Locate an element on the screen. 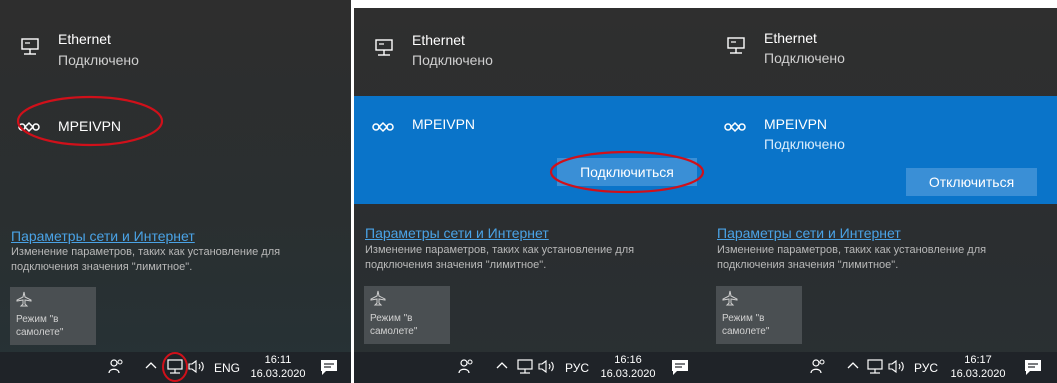  vpn-status: Подключено is located at coordinates (804, 144).